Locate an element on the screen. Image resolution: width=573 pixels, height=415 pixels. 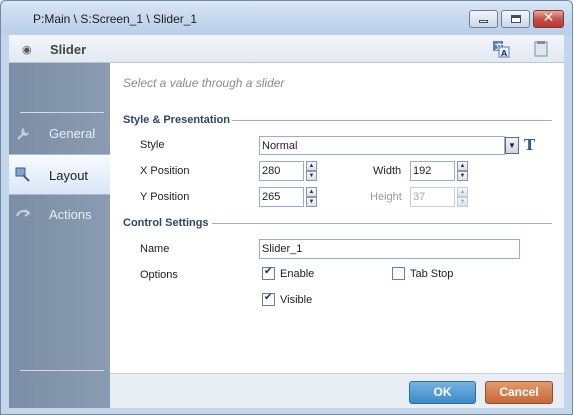
y-position-label: Y Position is located at coordinates (165, 197).